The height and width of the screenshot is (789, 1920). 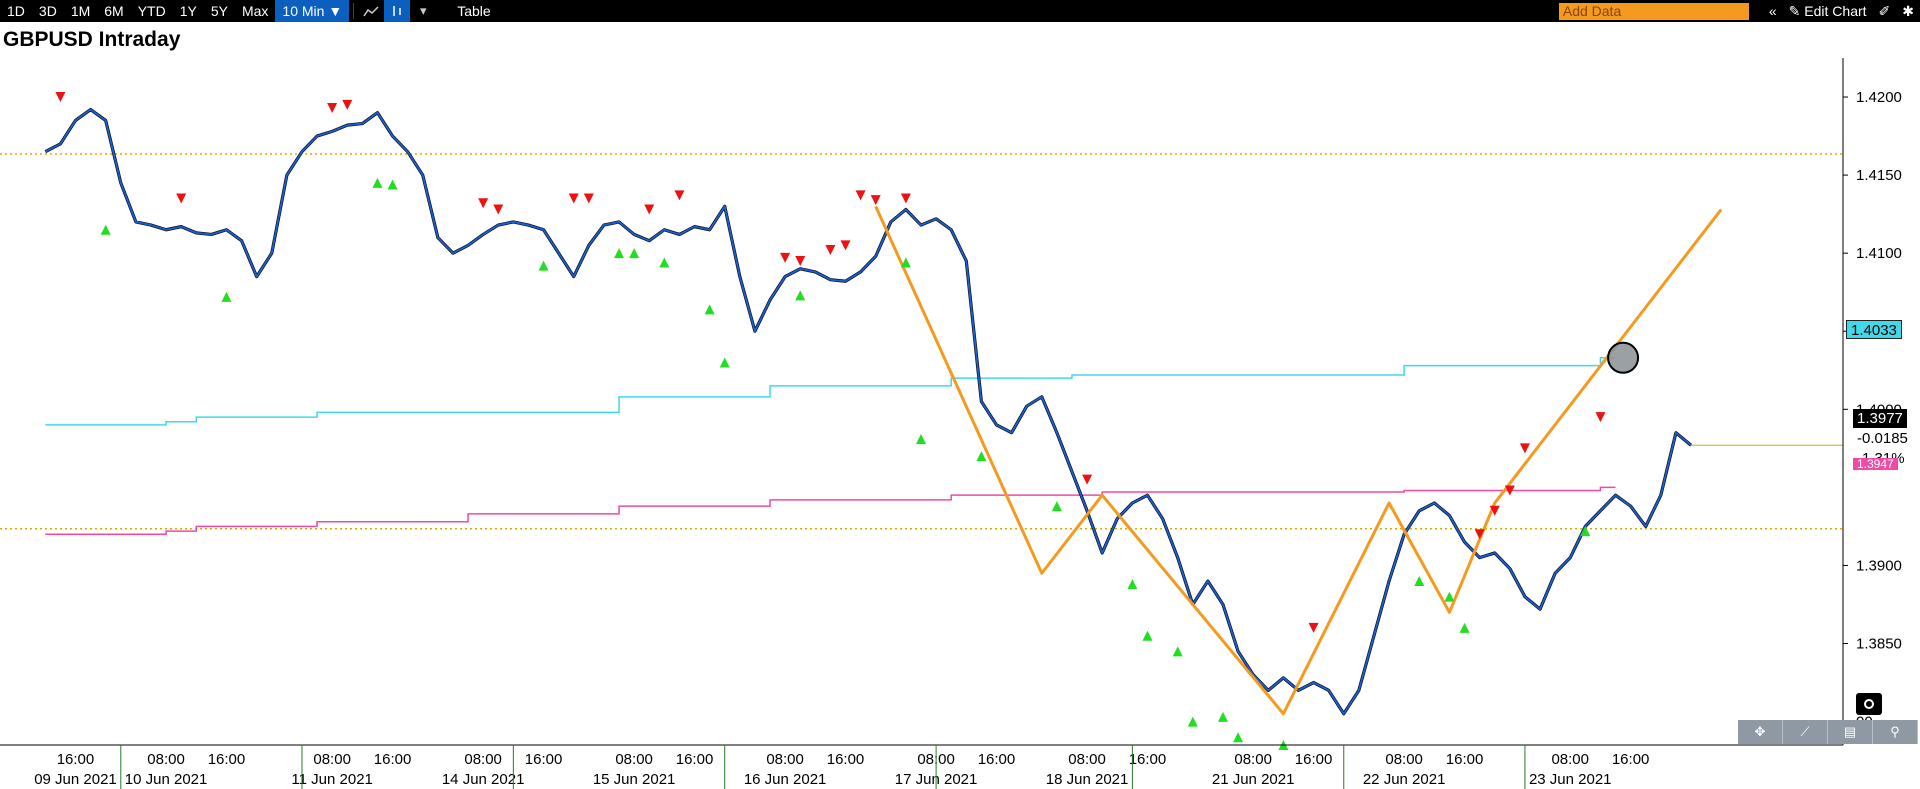 I want to click on last-price-label: 1.3977, so click(x=1880, y=418).